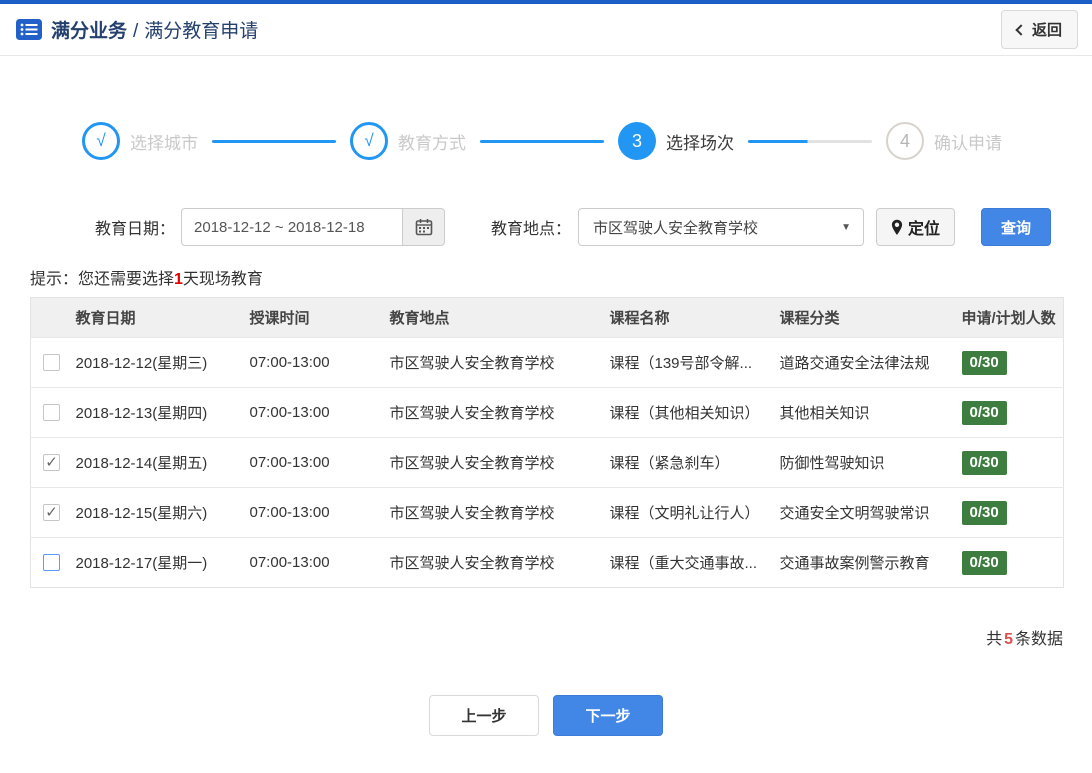  Describe the element at coordinates (1021, 30) in the screenshot. I see `chevron-left-icon` at that location.